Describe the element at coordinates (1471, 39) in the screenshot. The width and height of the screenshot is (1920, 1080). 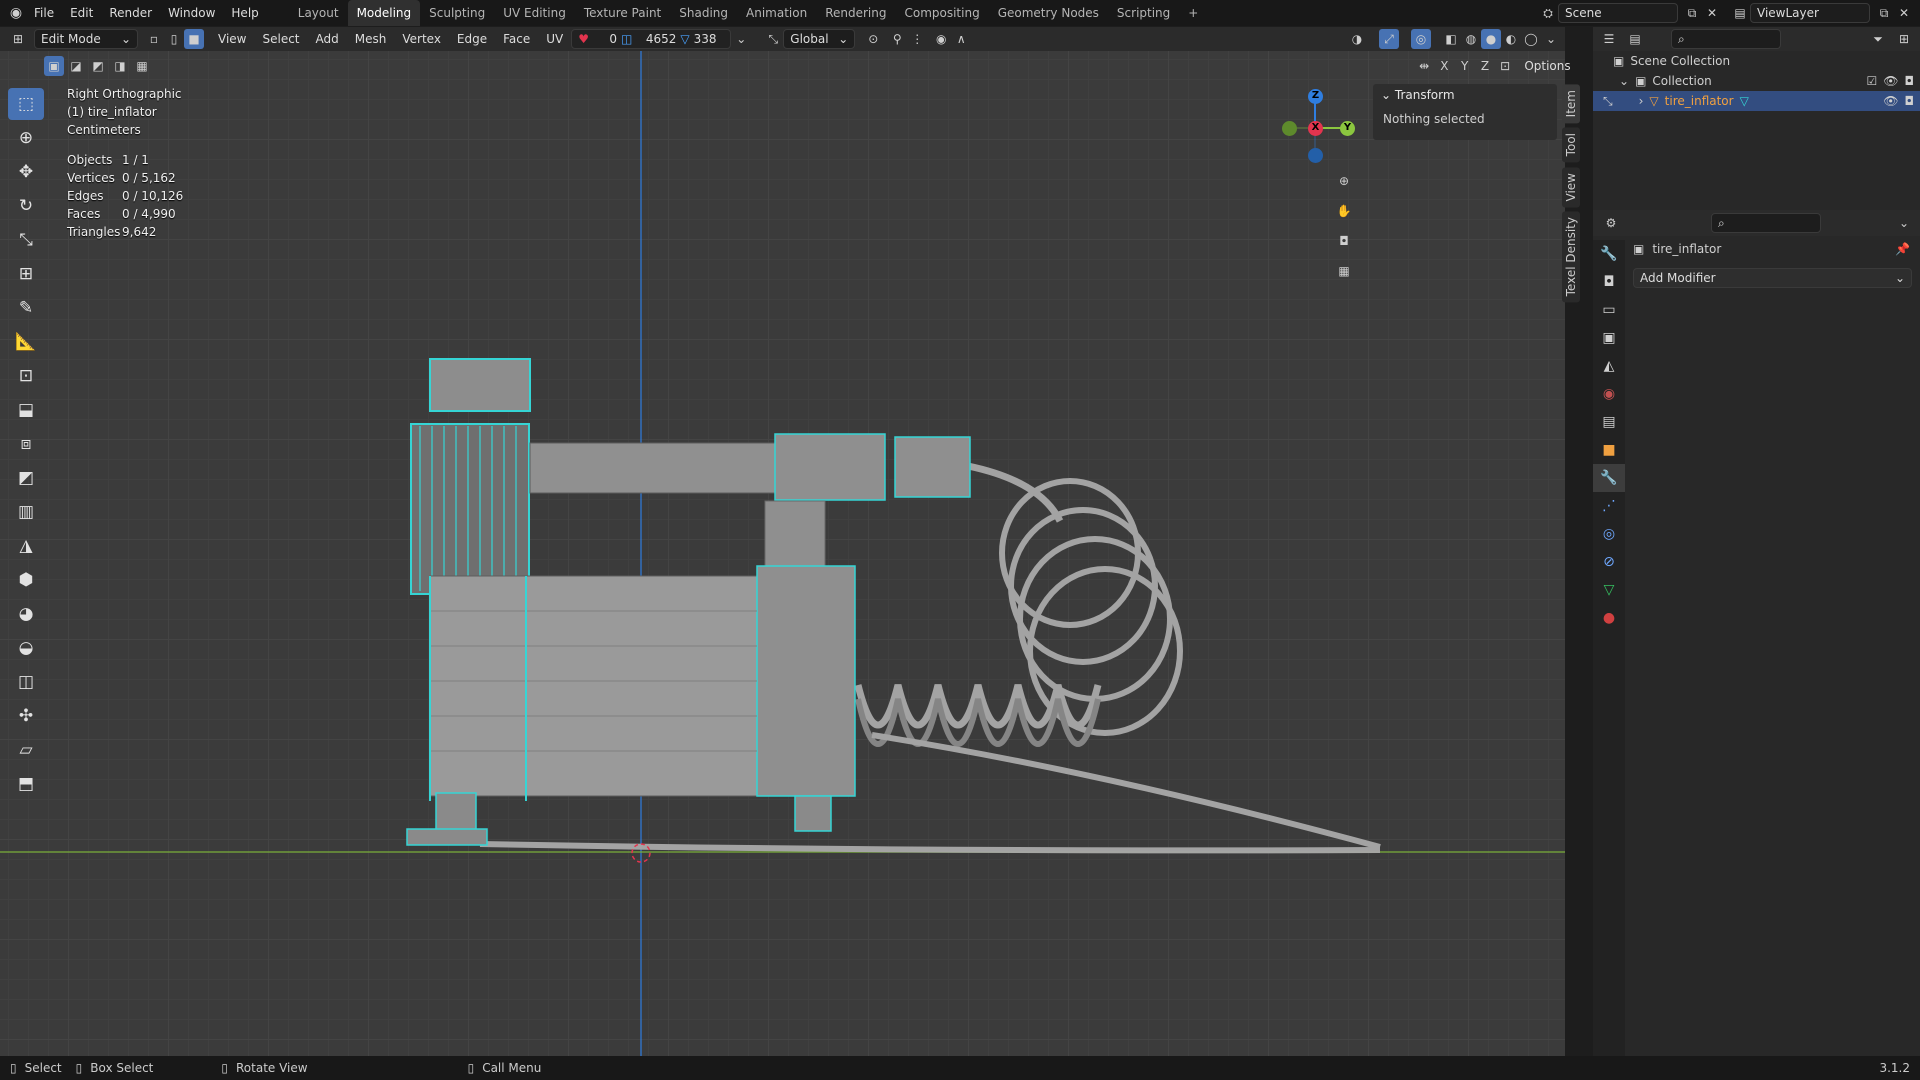
I see `wireframe-shading-icon: ◍` at that location.